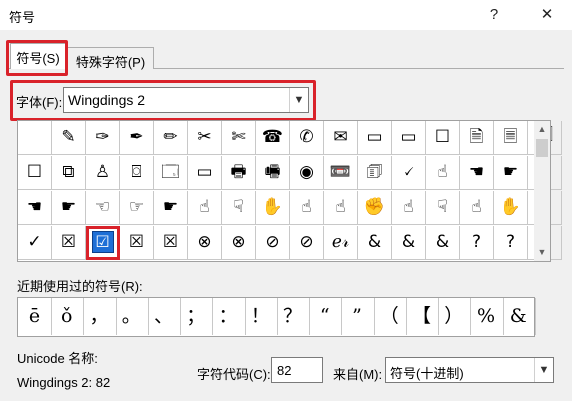 Image resolution: width=572 pixels, height=401 pixels. What do you see at coordinates (341, 243) in the screenshot?
I see `symbol-cell: ℯ𝓇` at bounding box center [341, 243].